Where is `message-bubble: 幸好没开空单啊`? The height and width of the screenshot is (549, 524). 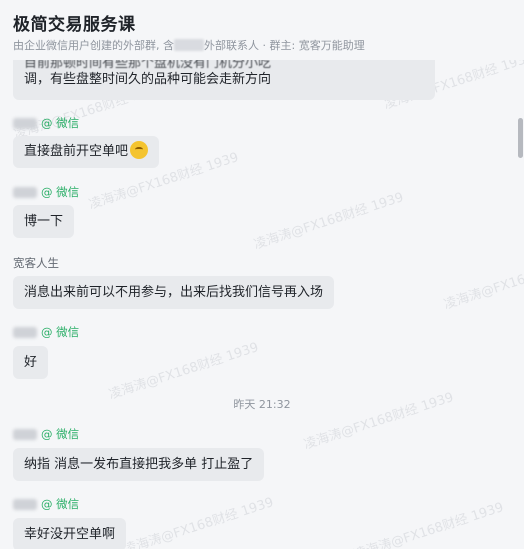 message-bubble: 幸好没开空单啊 is located at coordinates (70, 533).